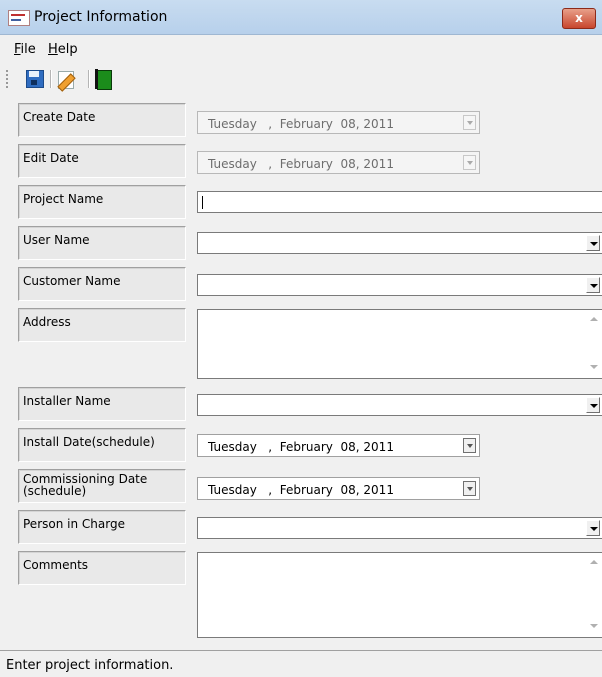 This screenshot has height=677, width=602. Describe the element at coordinates (301, 490) in the screenshot. I see `commissioning-date-value: Tuesday , February 08, 2011` at that location.